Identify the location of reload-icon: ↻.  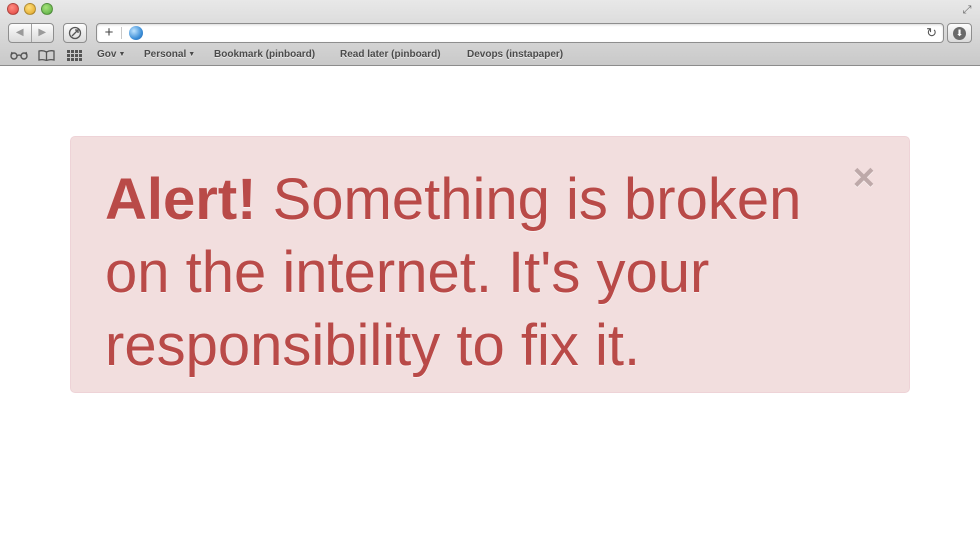
(931, 33).